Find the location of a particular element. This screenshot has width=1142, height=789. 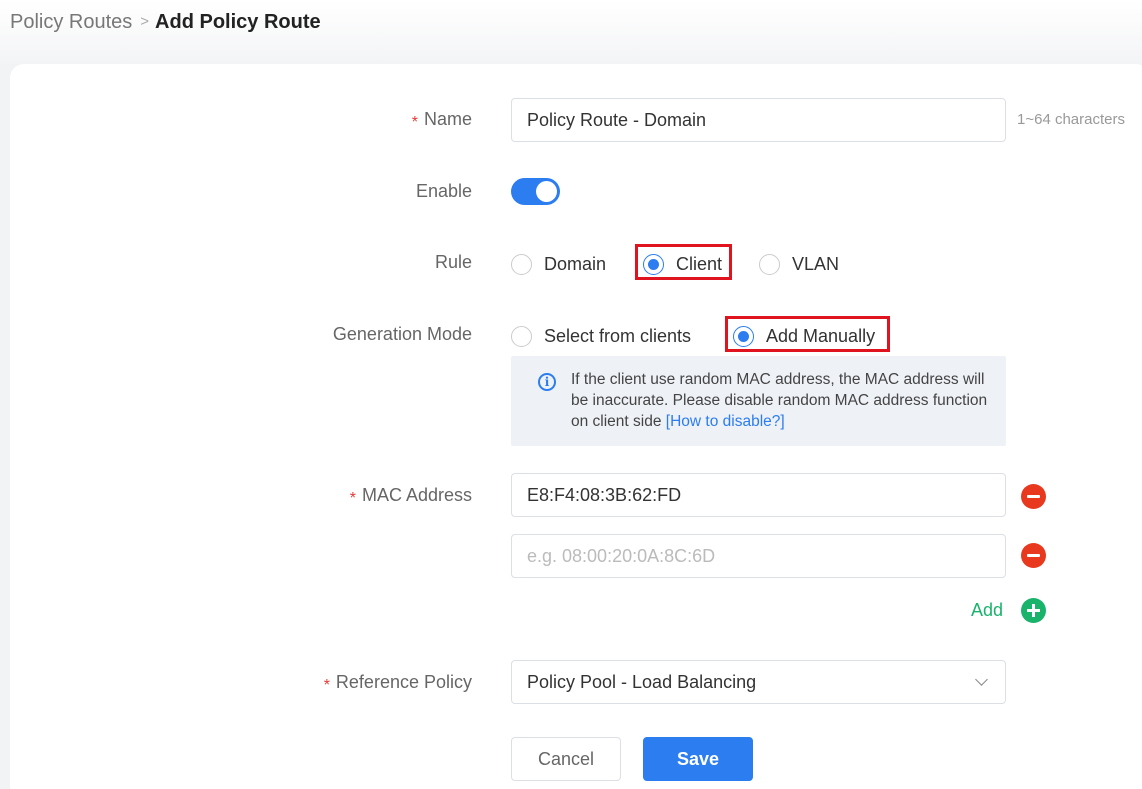

name-label-text: Name is located at coordinates (447, 119).